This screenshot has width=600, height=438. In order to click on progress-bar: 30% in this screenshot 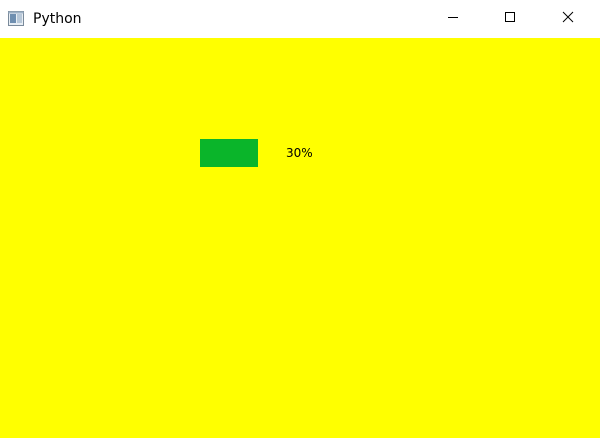, I will do `click(258, 153)`.